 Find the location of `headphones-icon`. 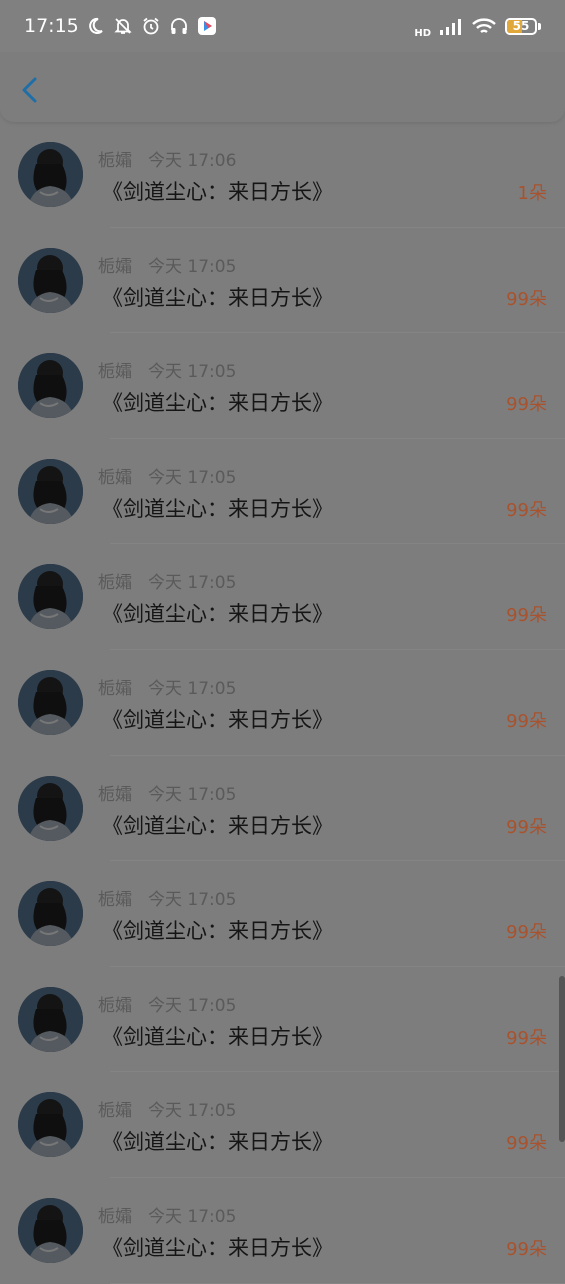

headphones-icon is located at coordinates (179, 26).